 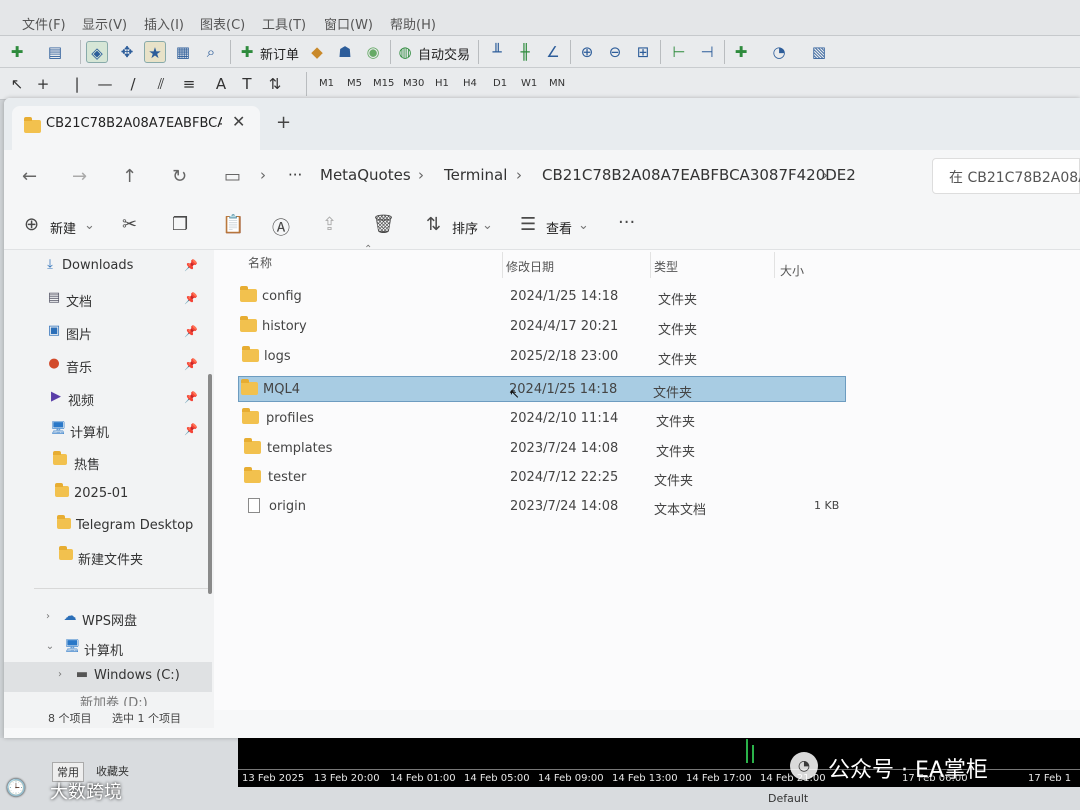 I want to click on search-input: 在 CB21C78B2A08A7, so click(x=1006, y=176).